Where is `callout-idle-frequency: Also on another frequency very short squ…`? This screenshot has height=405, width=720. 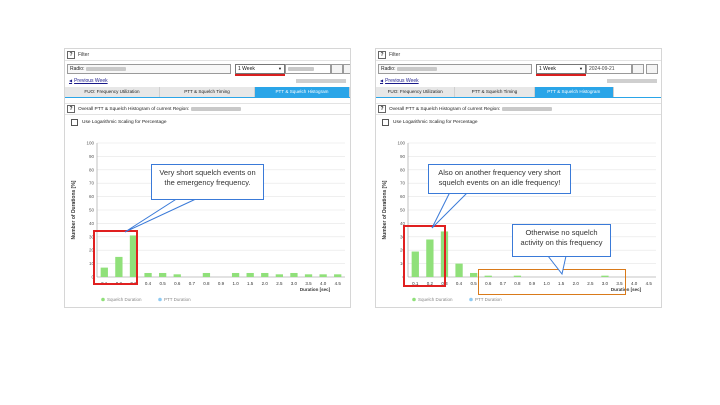
callout-idle-frequency: Also on another frequency very short squ… is located at coordinates (499, 179).